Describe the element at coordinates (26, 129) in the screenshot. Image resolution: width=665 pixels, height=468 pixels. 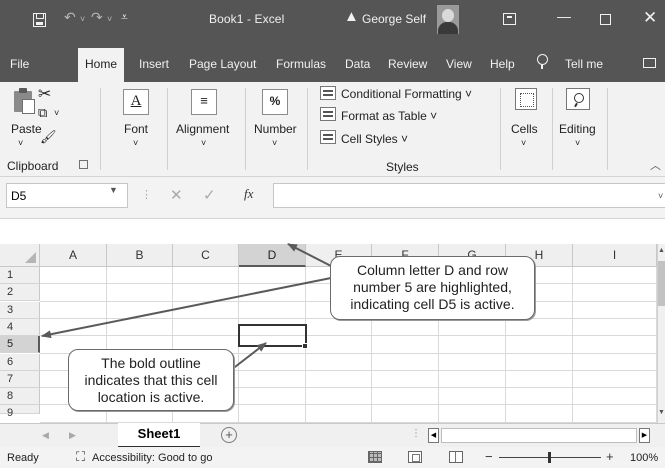
I see `paste-button-label: Paste` at that location.